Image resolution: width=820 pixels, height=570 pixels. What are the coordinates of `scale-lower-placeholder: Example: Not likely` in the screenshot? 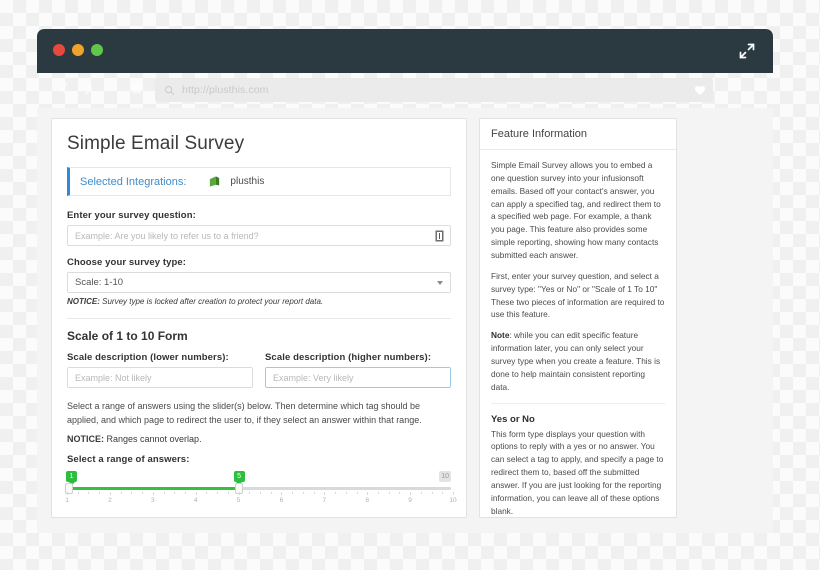 It's located at (113, 377).